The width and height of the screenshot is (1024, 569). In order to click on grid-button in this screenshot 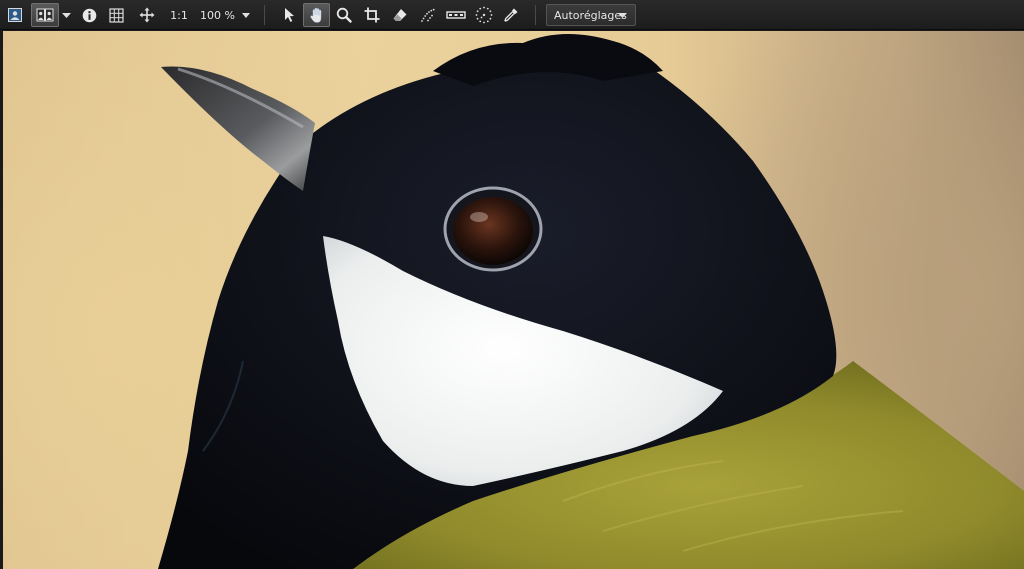, I will do `click(116, 15)`.